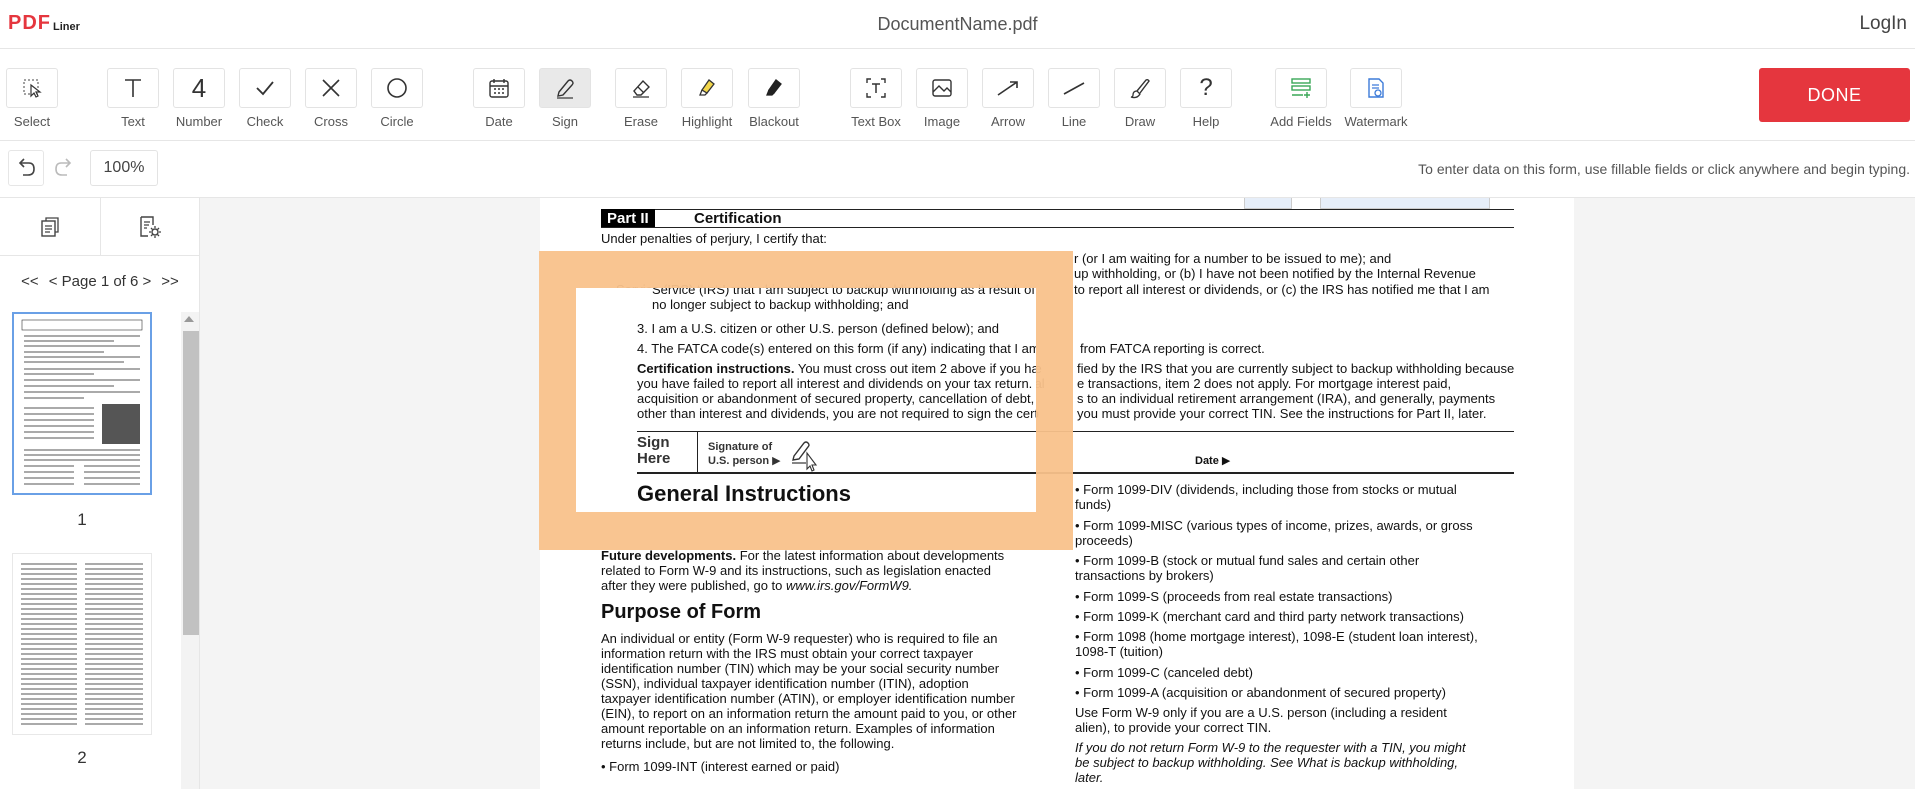 Image resolution: width=1915 pixels, height=789 pixels. What do you see at coordinates (669, 555) in the screenshot?
I see `future-dev-heading: Future developments.` at bounding box center [669, 555].